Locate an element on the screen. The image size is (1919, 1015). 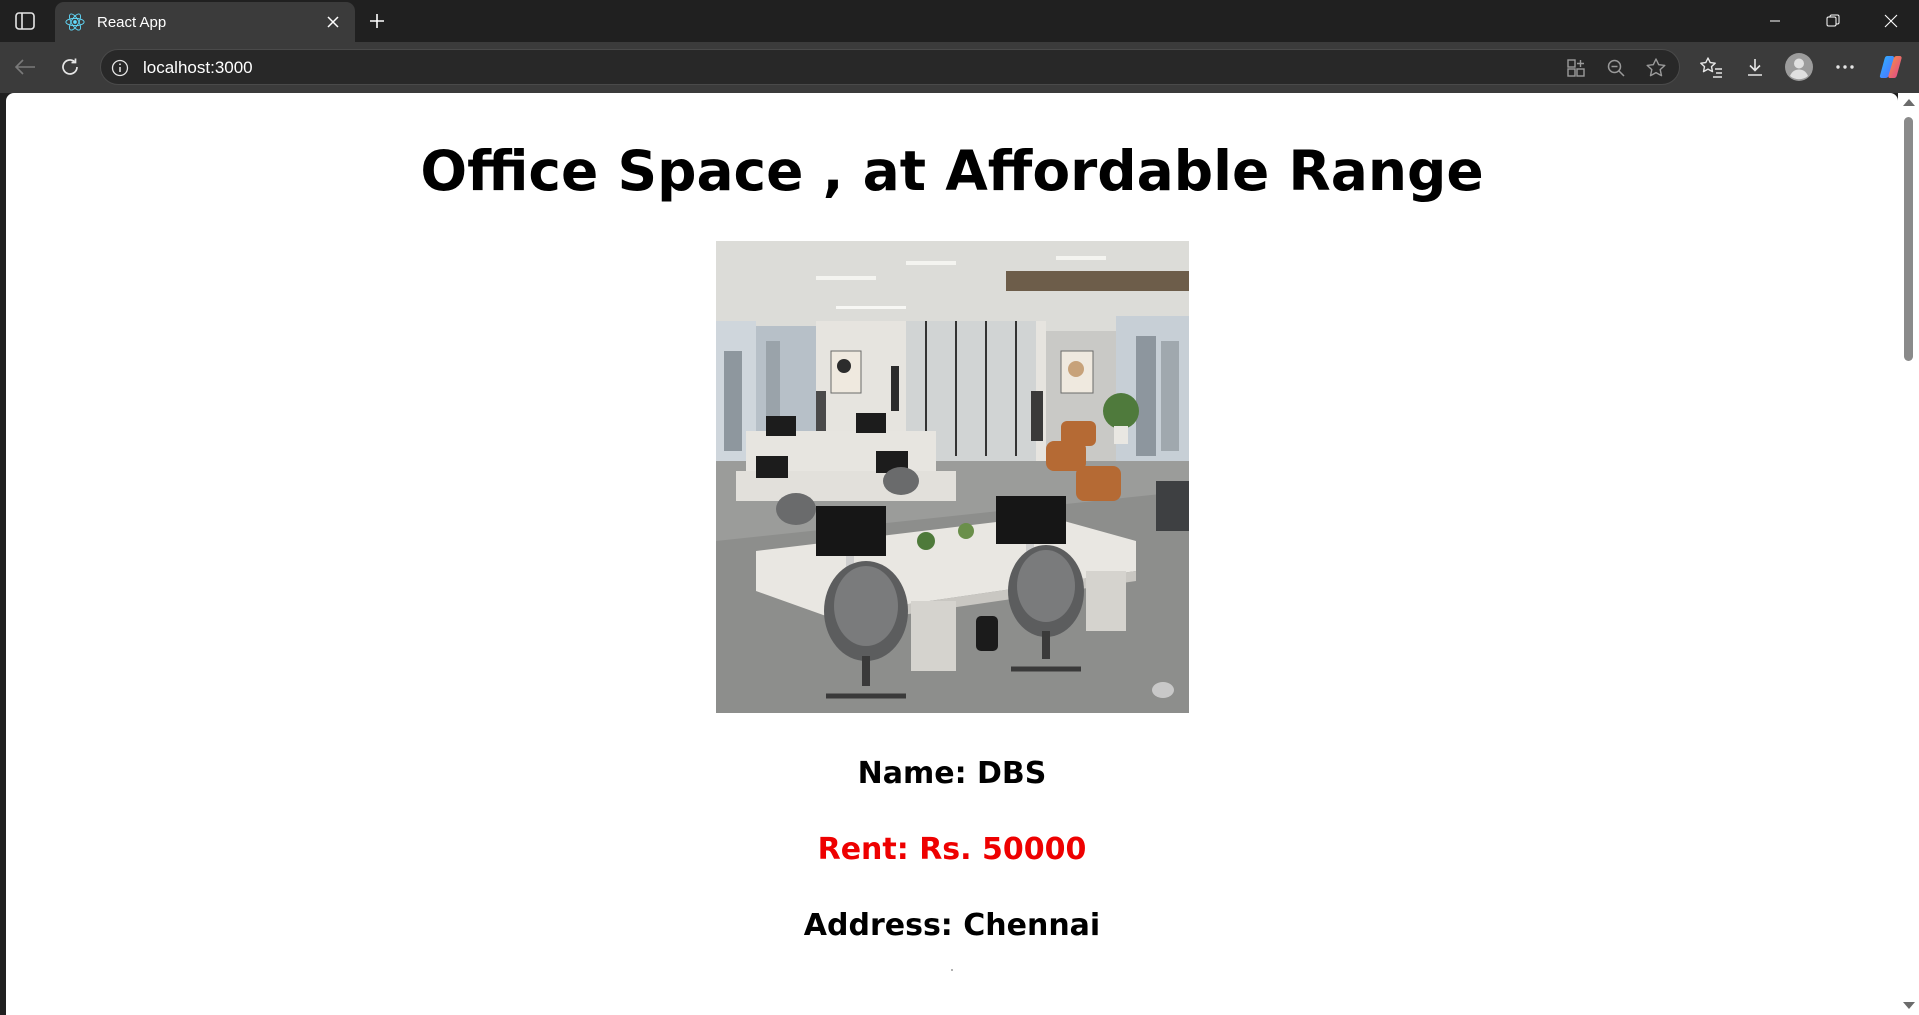
office-address: Address: Chennai is located at coordinates (952, 925).